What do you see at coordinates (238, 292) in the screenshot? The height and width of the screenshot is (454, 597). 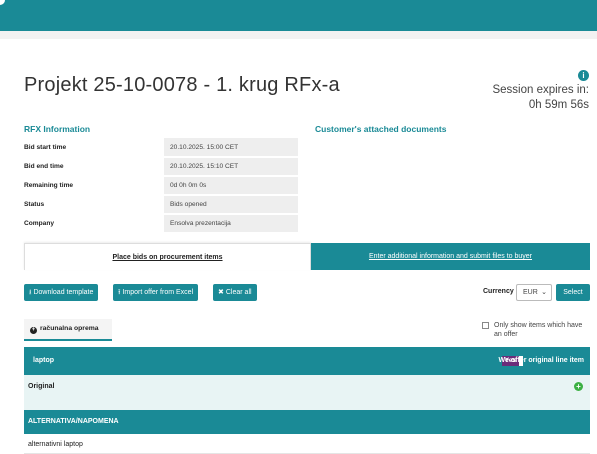 I see `clear-all-label: Clear all` at bounding box center [238, 292].